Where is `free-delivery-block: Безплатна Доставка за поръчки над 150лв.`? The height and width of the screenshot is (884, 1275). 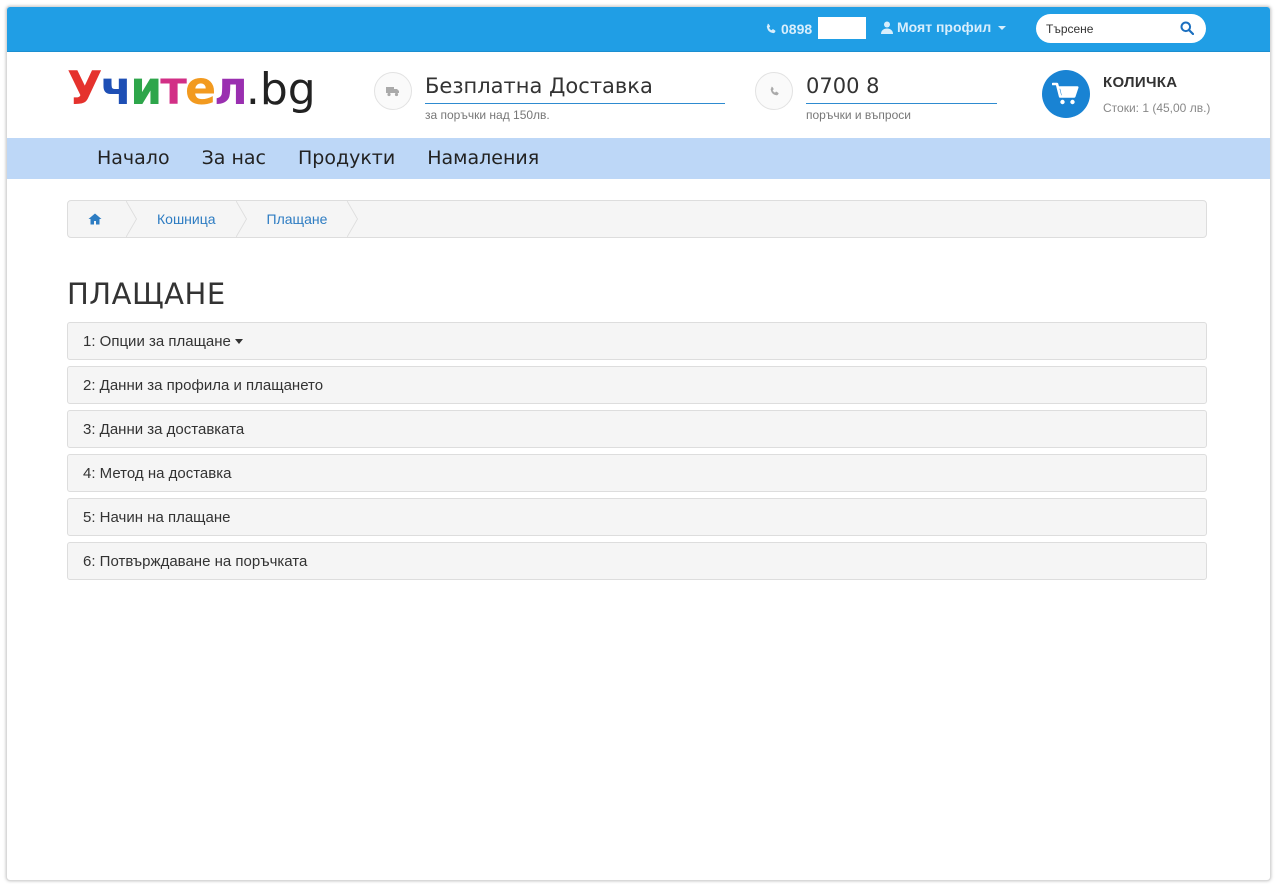 free-delivery-block: Безплатна Доставка за поръчки над 150лв. is located at coordinates (549, 97).